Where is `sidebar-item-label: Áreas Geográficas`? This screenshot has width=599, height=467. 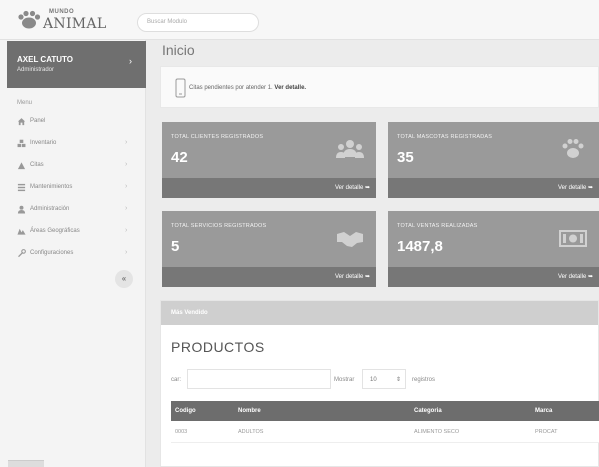
sidebar-item-label: Áreas Geográficas is located at coordinates (55, 231).